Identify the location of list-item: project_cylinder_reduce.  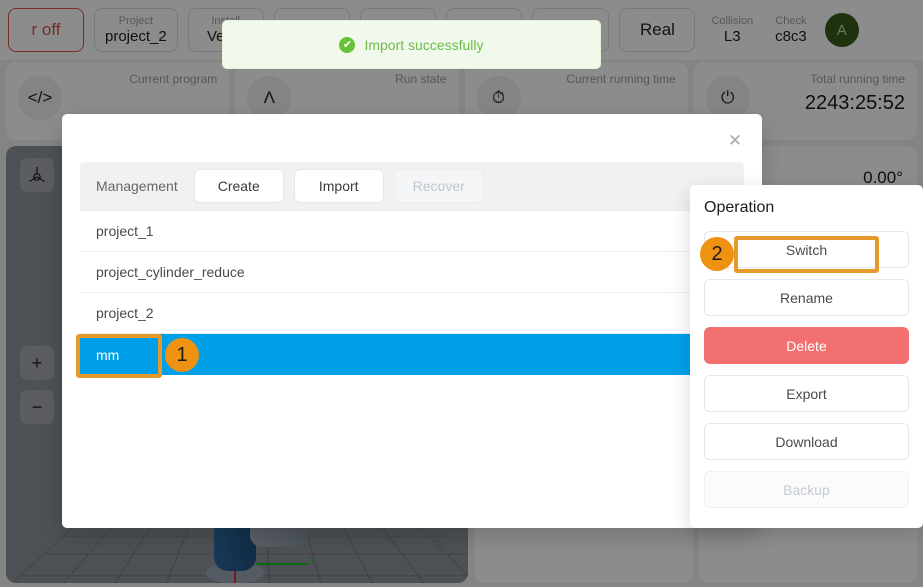
(412, 272).